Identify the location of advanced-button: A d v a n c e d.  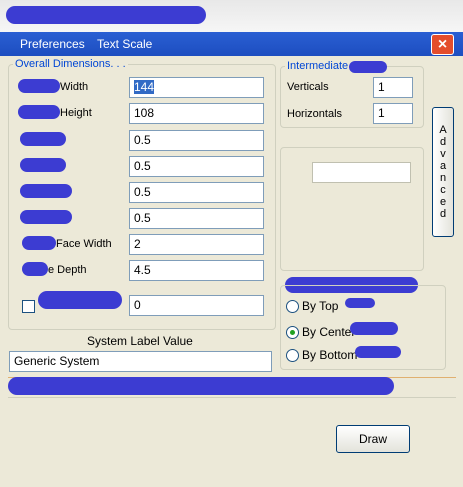
(443, 172).